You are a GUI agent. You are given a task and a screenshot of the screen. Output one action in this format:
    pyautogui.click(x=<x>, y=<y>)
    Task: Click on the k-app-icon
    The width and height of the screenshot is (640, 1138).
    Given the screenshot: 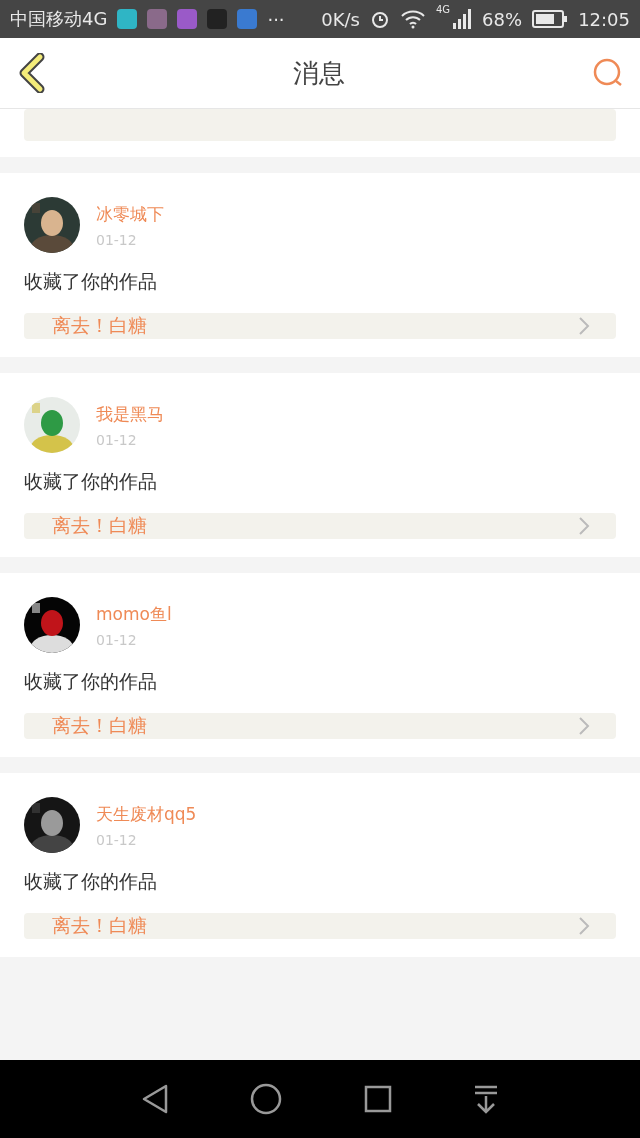 What is the action you would take?
    pyautogui.click(x=247, y=19)
    